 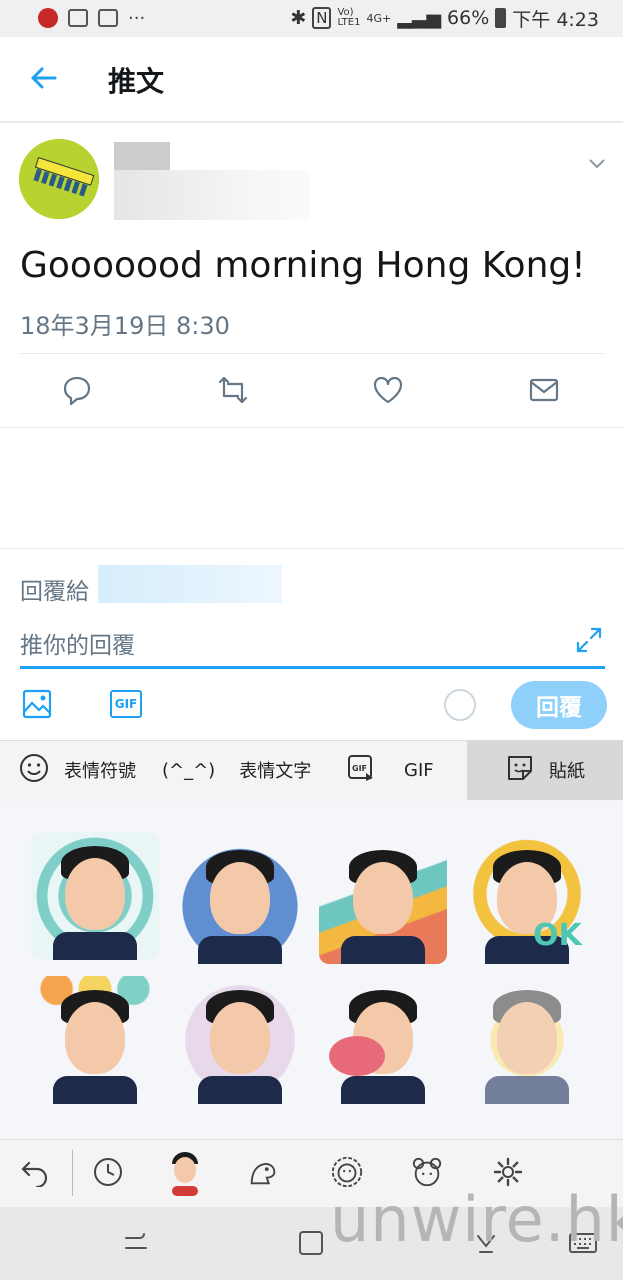 What do you see at coordinates (263, 1172) in the screenshot?
I see `animal-sticker-pack-icon` at bounding box center [263, 1172].